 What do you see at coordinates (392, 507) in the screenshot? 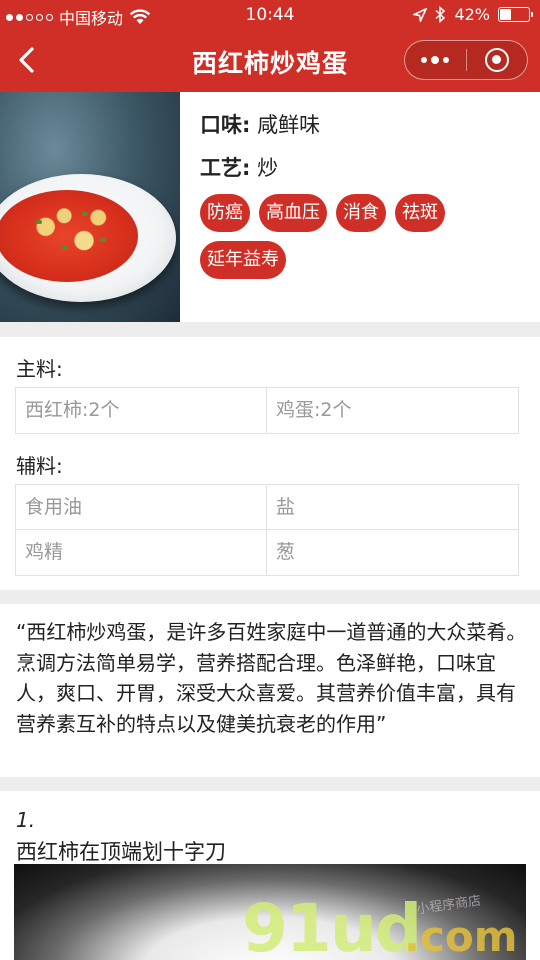
I see `ingredient-cell: 盐` at bounding box center [392, 507].